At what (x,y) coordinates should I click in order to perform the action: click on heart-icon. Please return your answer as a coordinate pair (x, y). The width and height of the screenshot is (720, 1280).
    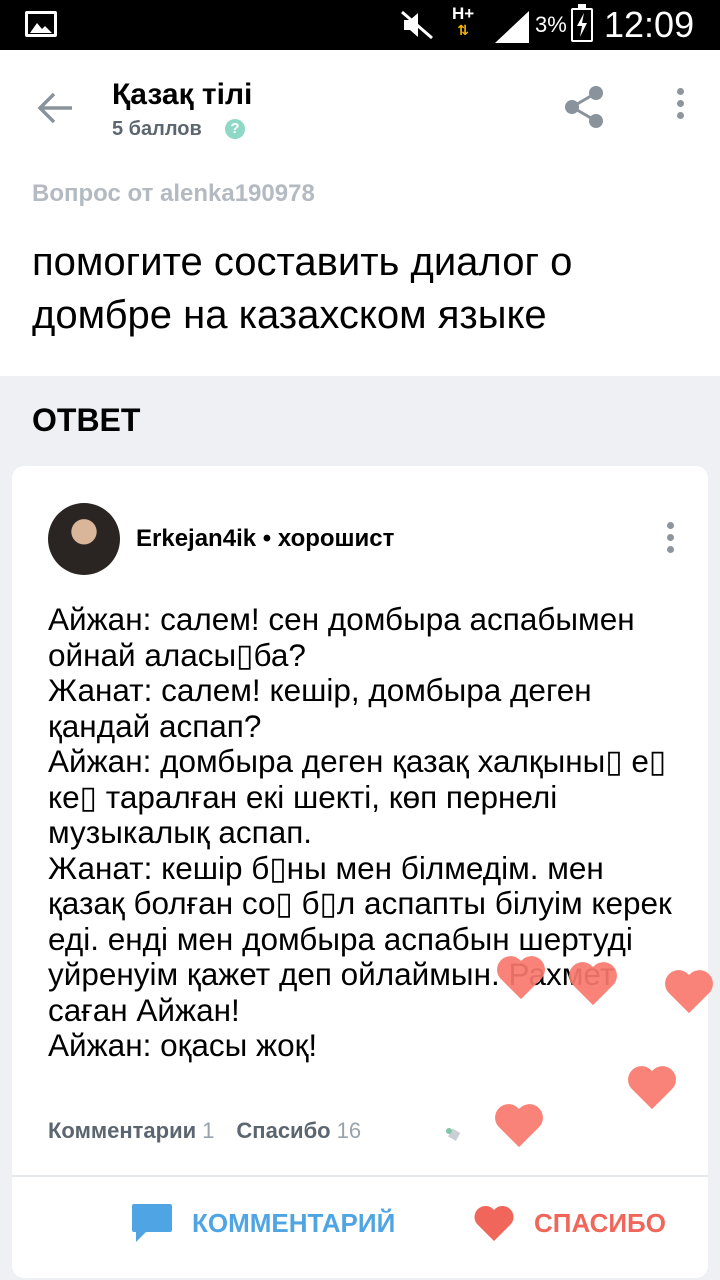
    Looking at the image, I should click on (494, 1223).